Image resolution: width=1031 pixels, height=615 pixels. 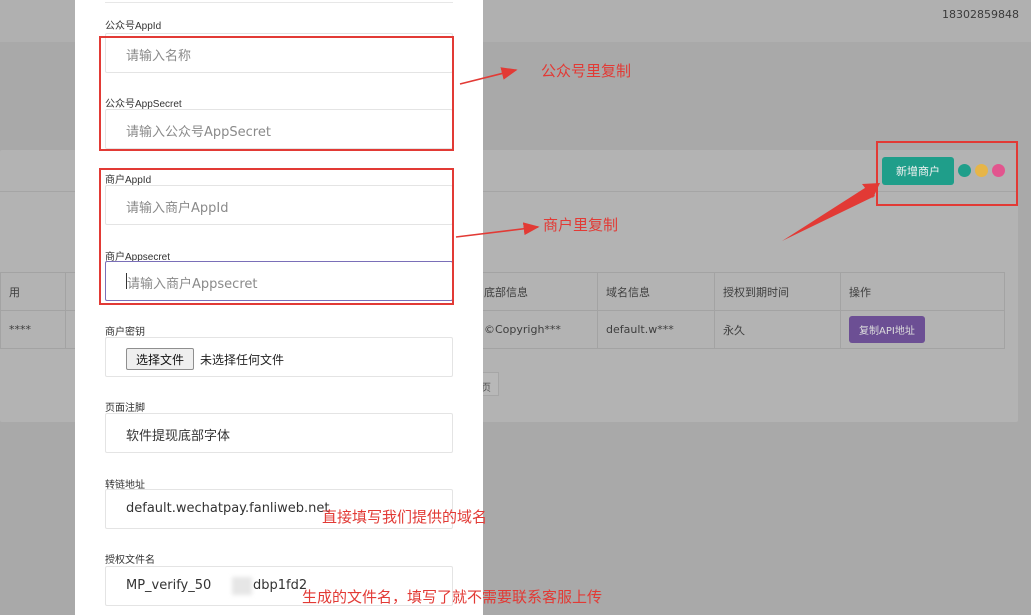 I want to click on annotation-fill-domain: 直接填写我们提供的域名, so click(x=405, y=517).